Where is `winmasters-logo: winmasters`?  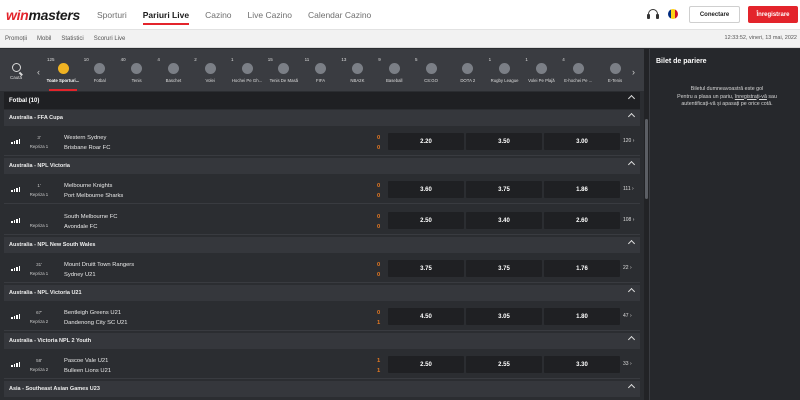
winmasters-logo: winmasters is located at coordinates (43, 15).